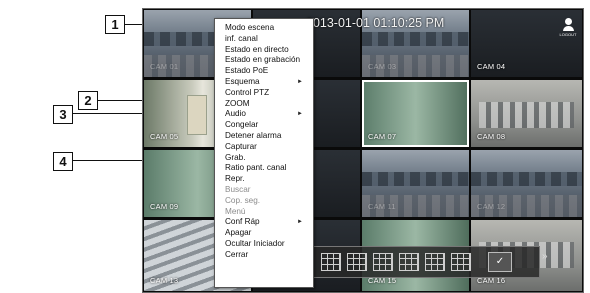  Describe the element at coordinates (164, 66) in the screenshot. I see `camera-label: CAM 01` at that location.